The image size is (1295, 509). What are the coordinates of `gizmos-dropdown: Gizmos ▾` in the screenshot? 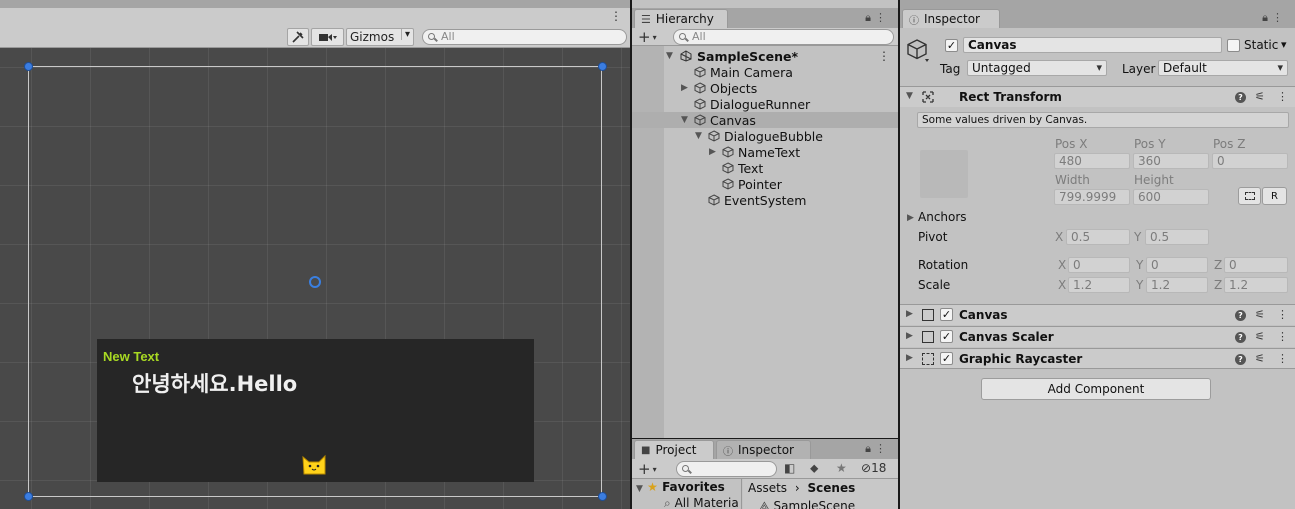 It's located at (380, 37).